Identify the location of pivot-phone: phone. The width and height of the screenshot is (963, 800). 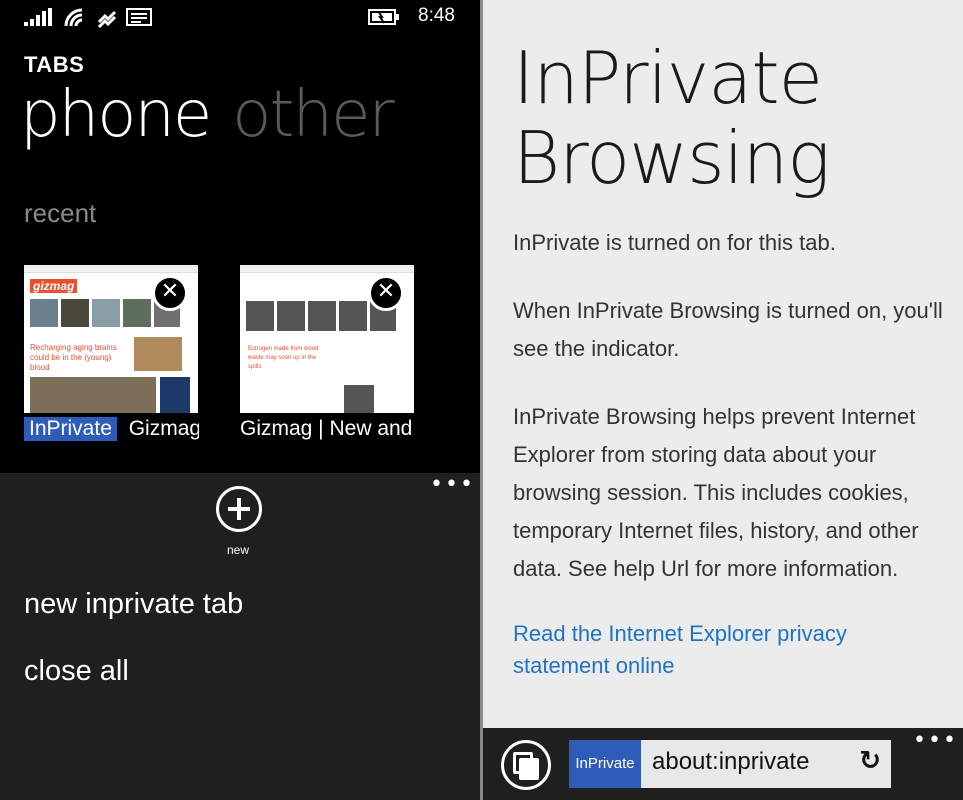
(116, 115).